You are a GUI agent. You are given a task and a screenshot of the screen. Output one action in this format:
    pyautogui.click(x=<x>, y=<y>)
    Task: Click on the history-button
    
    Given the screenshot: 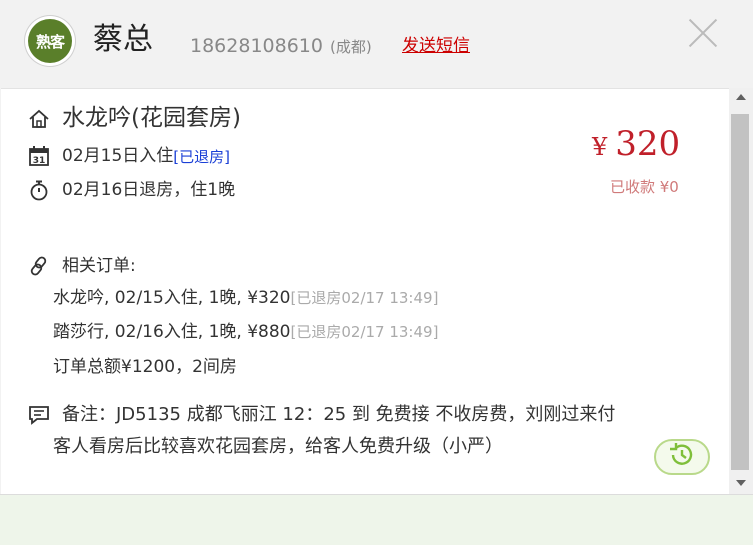 What is the action you would take?
    pyautogui.click(x=682, y=457)
    